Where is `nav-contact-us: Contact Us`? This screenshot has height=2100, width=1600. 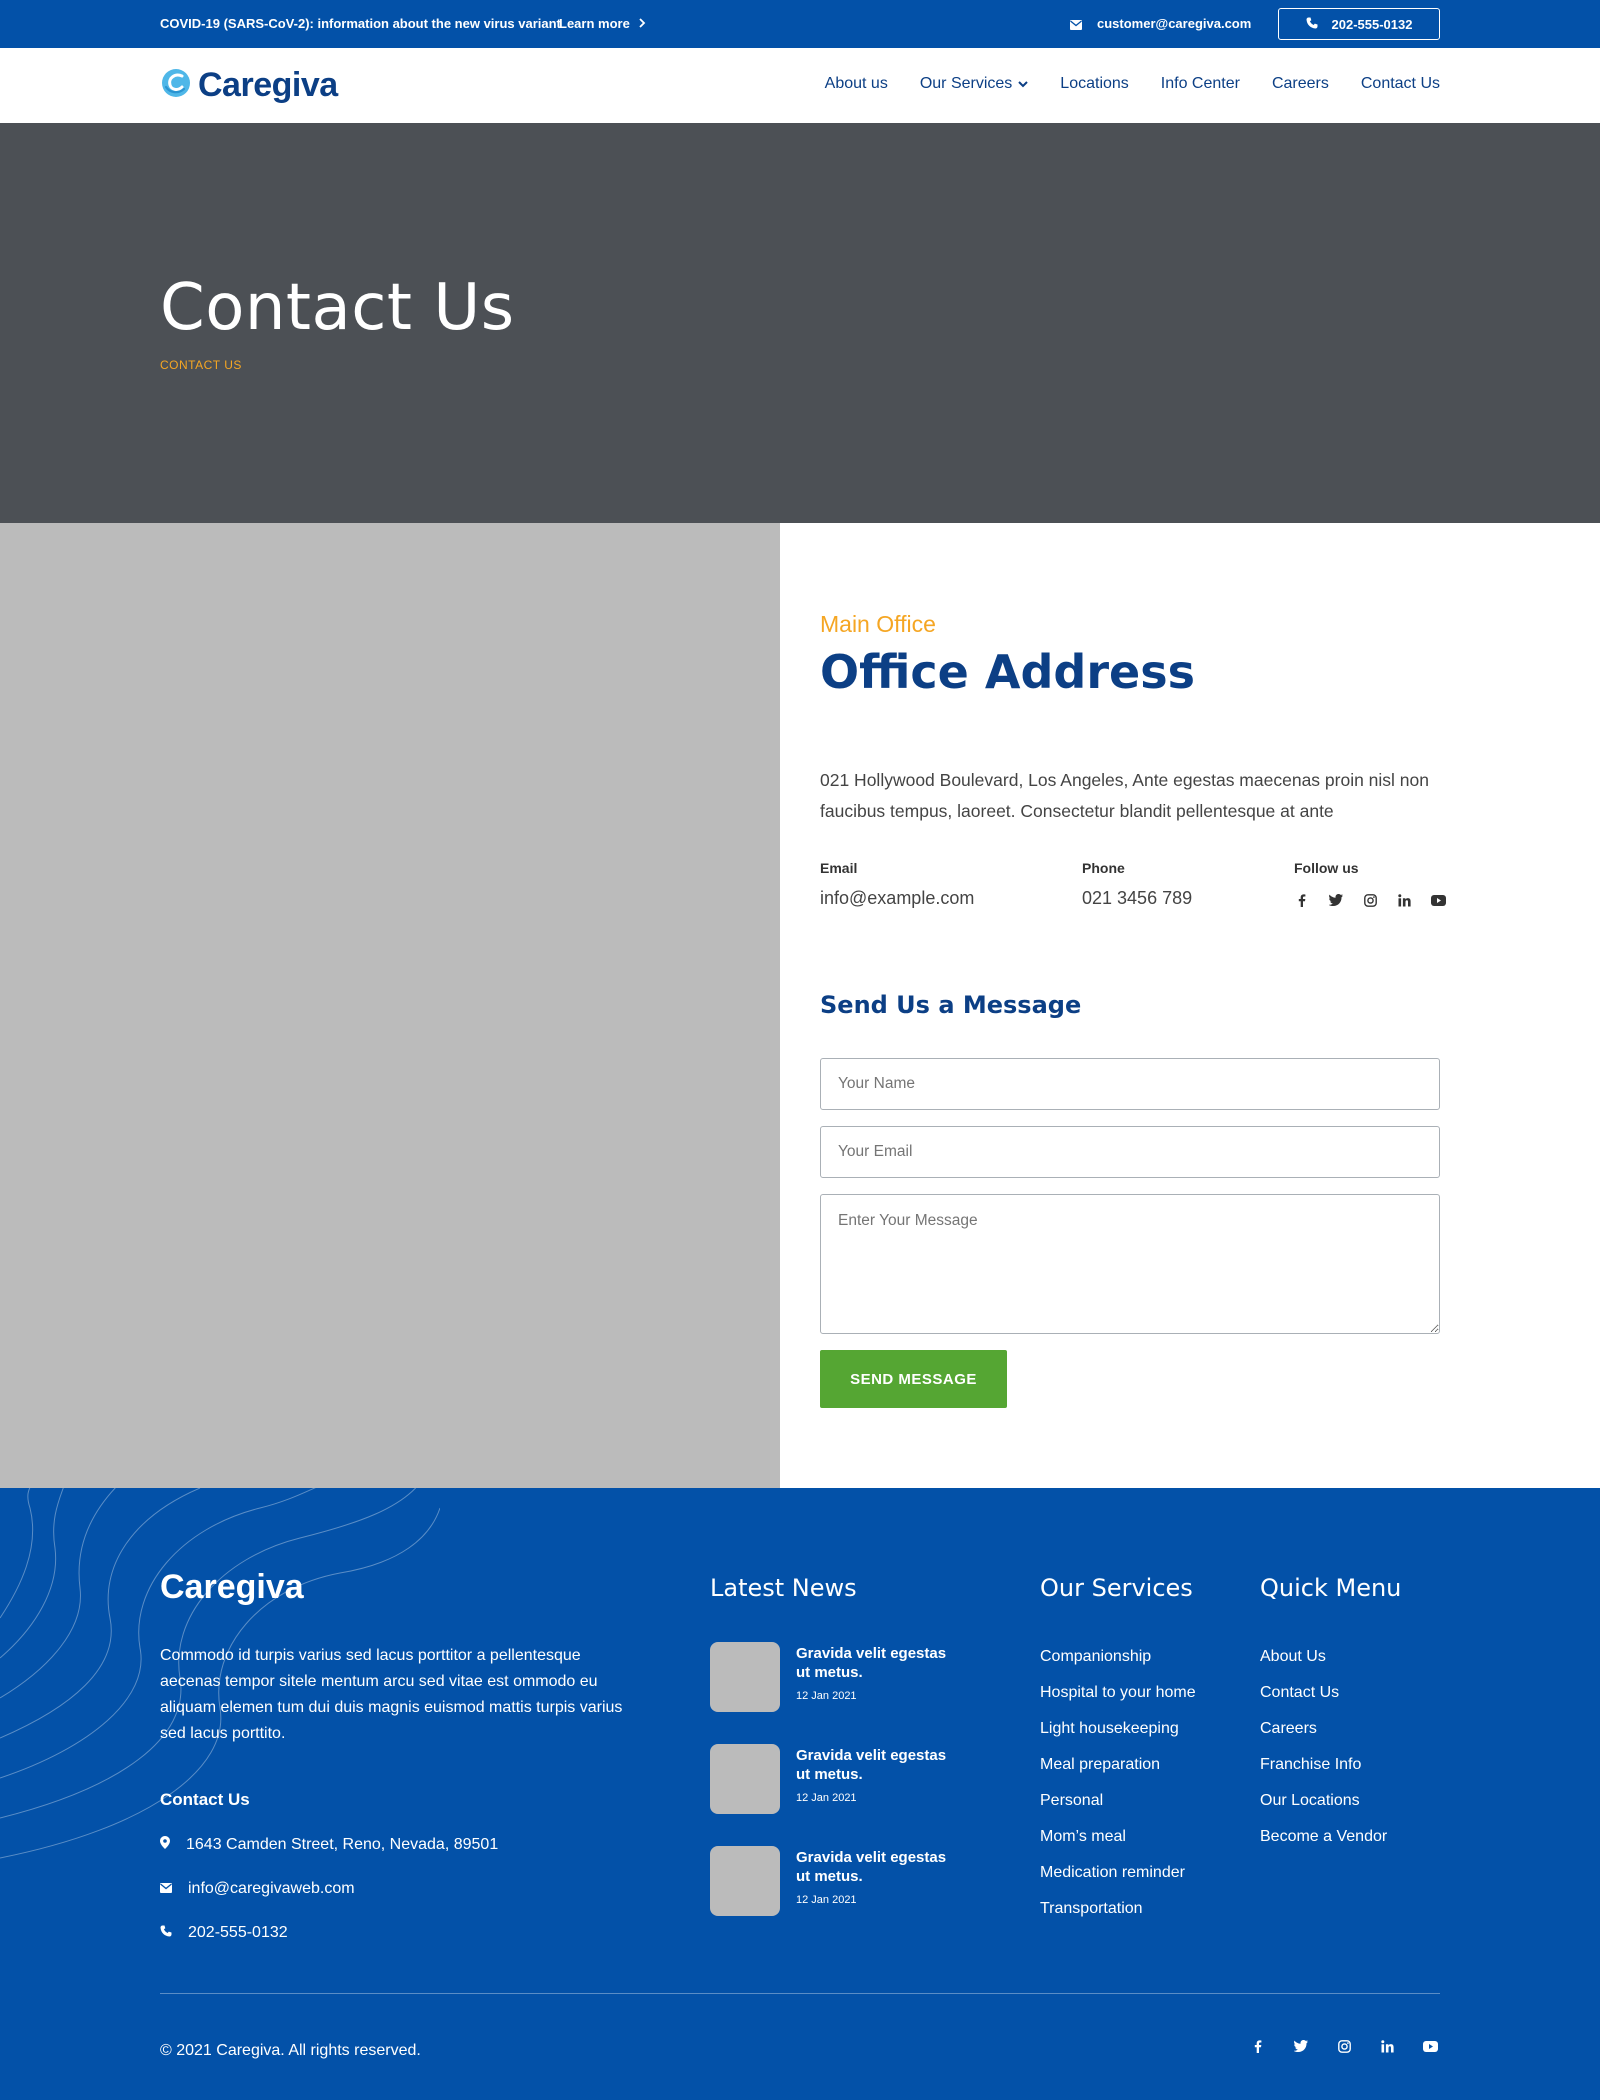
nav-contact-us: Contact Us is located at coordinates (1400, 84).